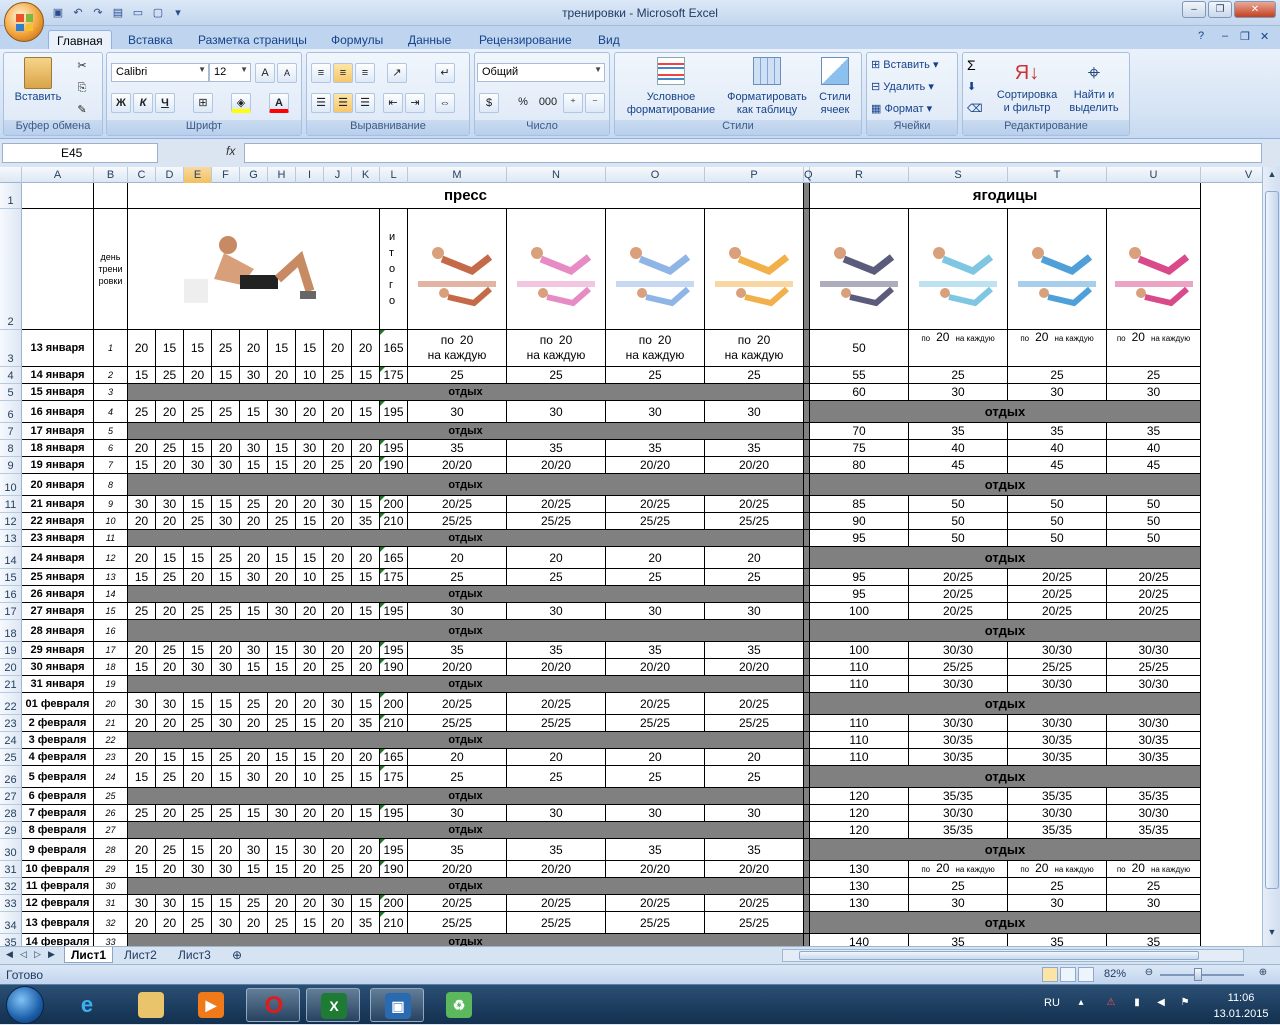 The width and height of the screenshot is (1280, 1025). Describe the element at coordinates (859, 448) in the screenshot. I see `glutes-value-cell: 75` at that location.